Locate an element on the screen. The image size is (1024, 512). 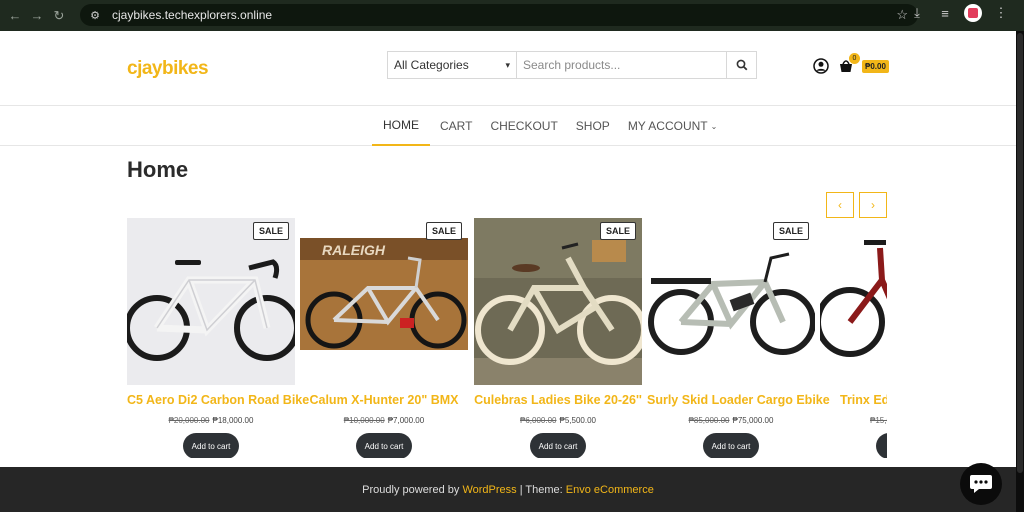
footer-theme-link: Envo eCommerce is located at coordinates (610, 490).